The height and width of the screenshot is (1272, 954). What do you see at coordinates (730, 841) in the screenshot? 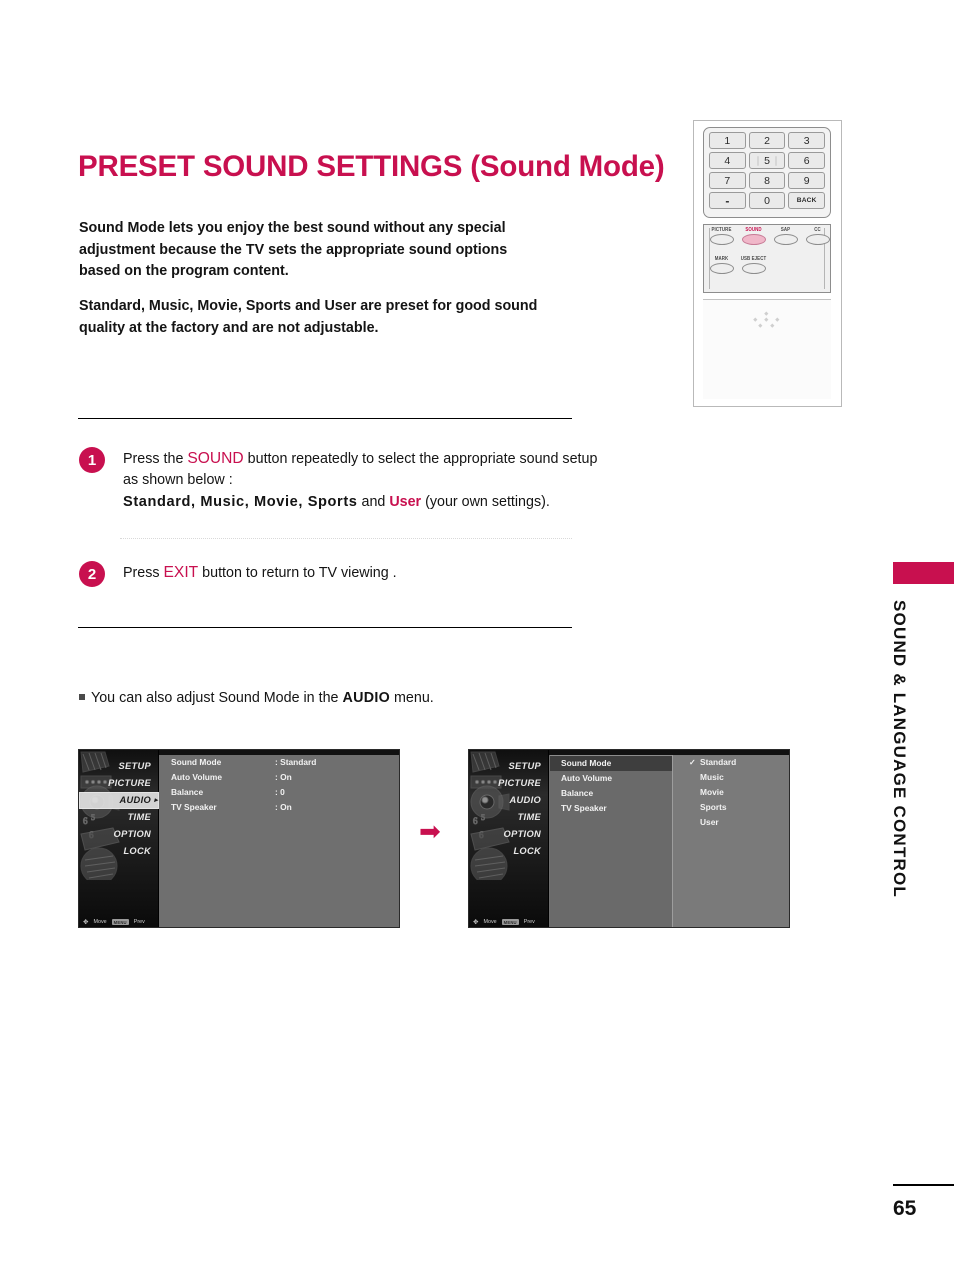
I see `osd-2-options-column: ✓ Standard Music Movie Sports User` at bounding box center [730, 841].